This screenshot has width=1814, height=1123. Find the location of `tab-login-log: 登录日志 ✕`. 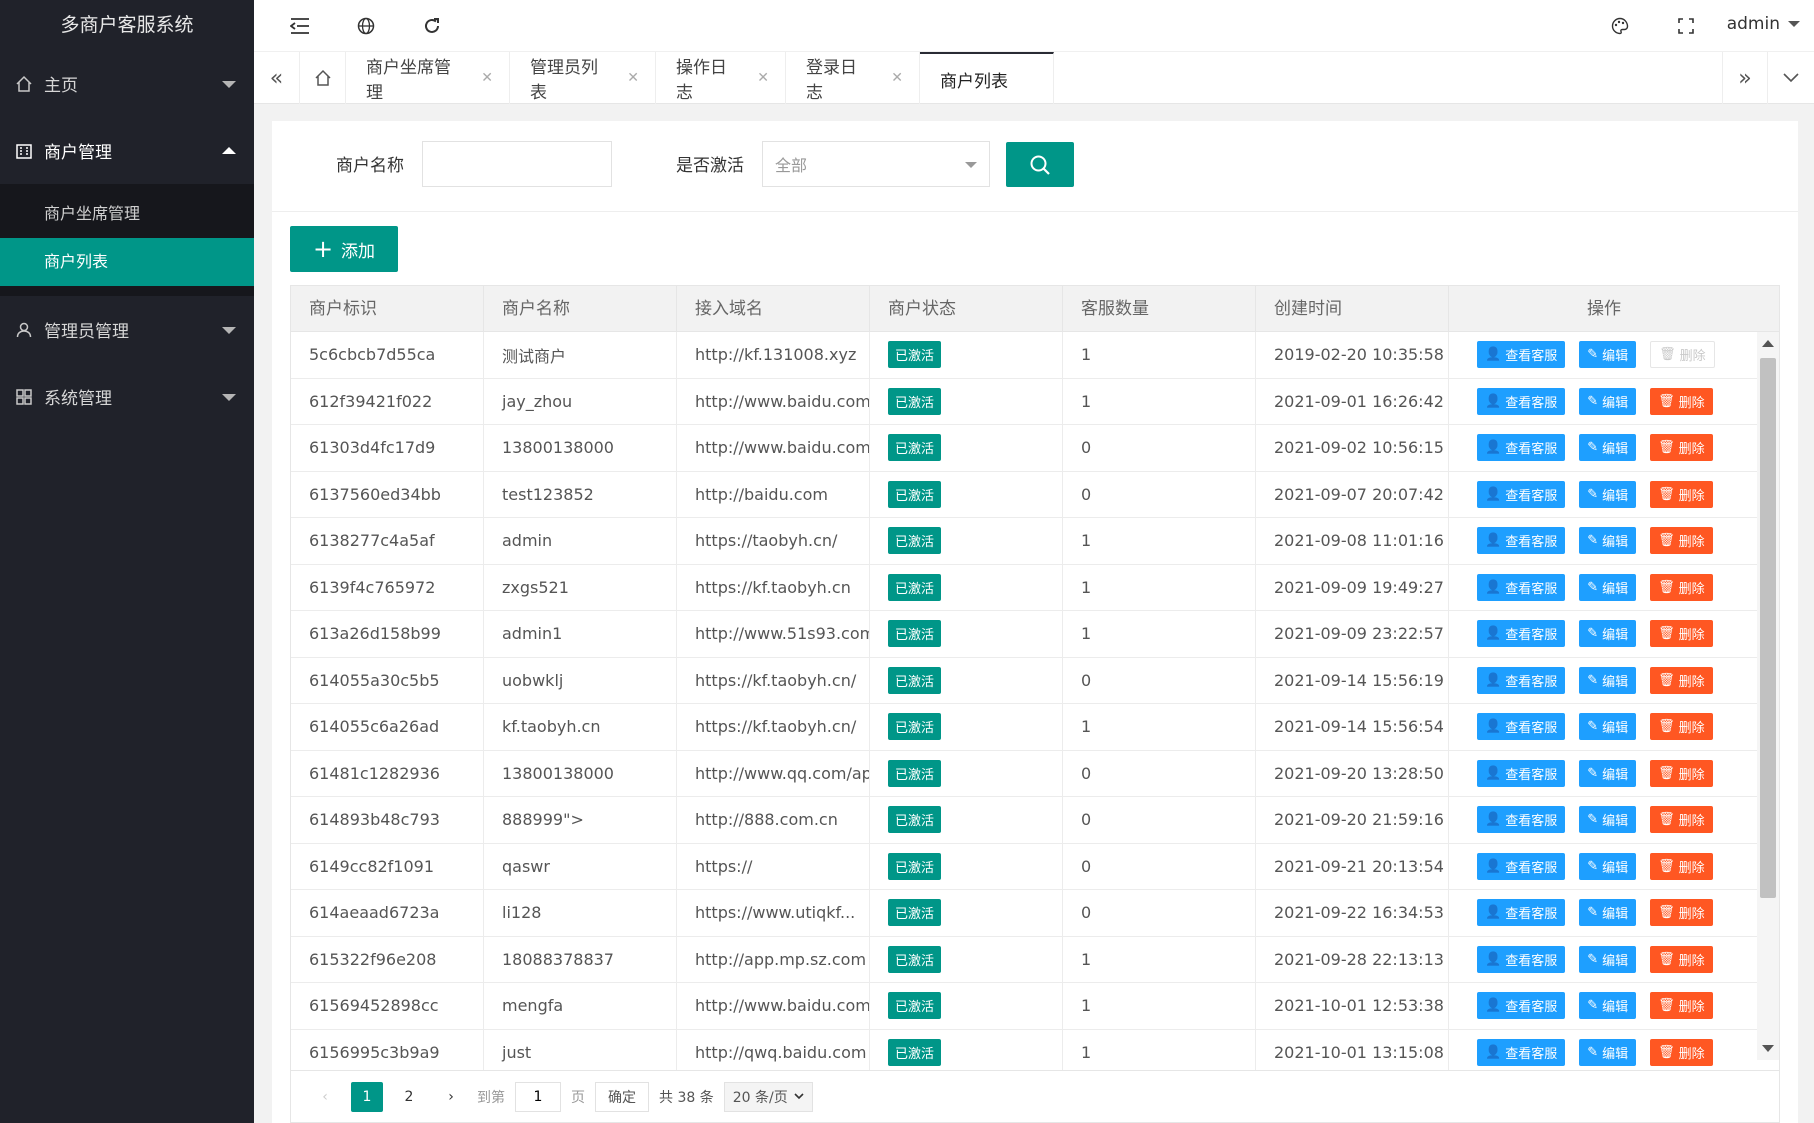

tab-login-log: 登录日志 ✕ is located at coordinates (853, 78).